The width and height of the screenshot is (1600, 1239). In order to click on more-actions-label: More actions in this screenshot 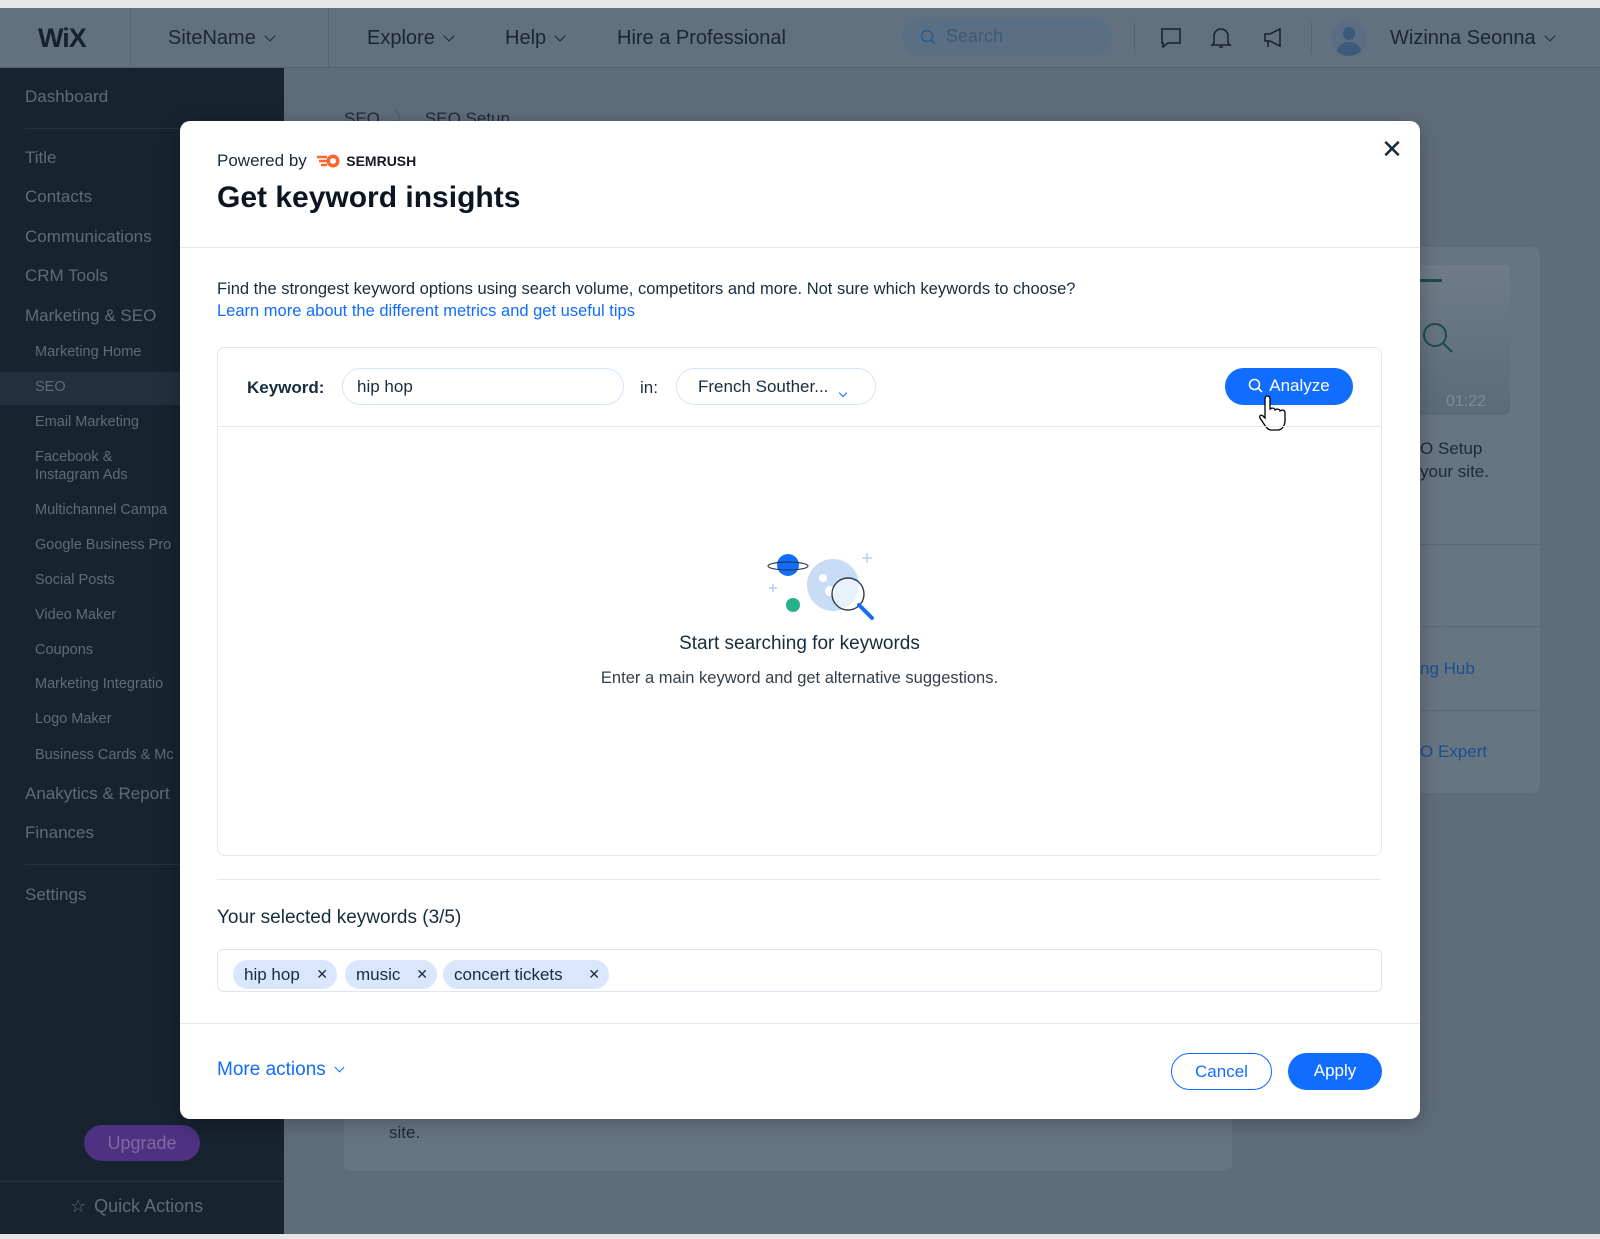, I will do `click(271, 1069)`.